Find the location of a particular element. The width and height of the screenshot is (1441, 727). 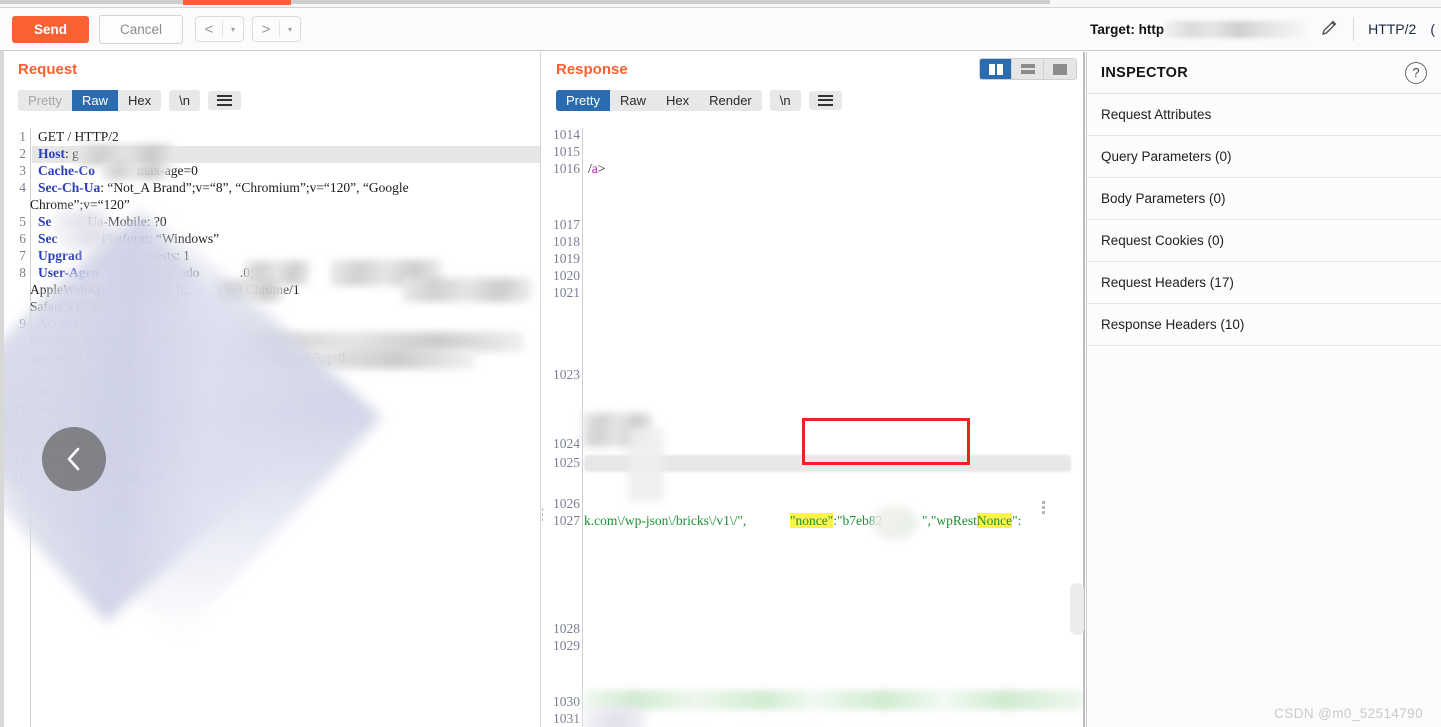

response-view-chips: Pretty Raw Hex Render is located at coordinates (659, 100).